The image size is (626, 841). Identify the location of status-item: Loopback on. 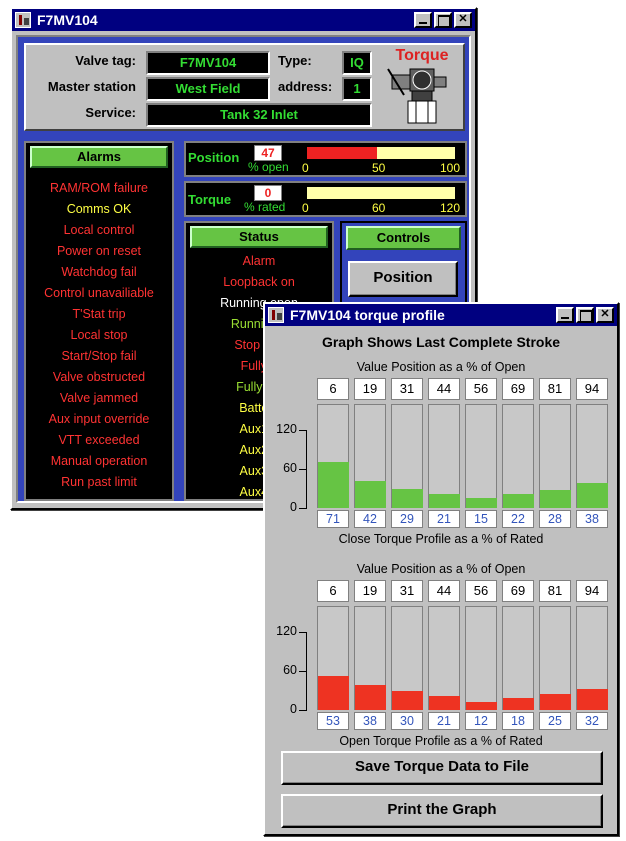
(259, 282).